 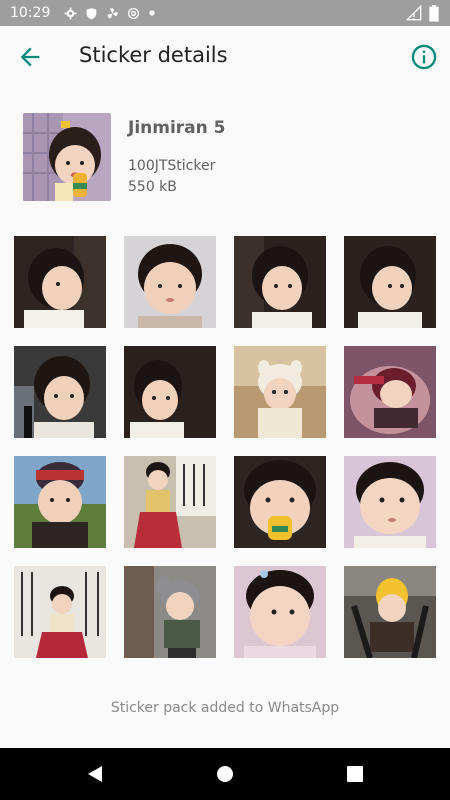 I want to click on arrow-back-icon, so click(x=30, y=57).